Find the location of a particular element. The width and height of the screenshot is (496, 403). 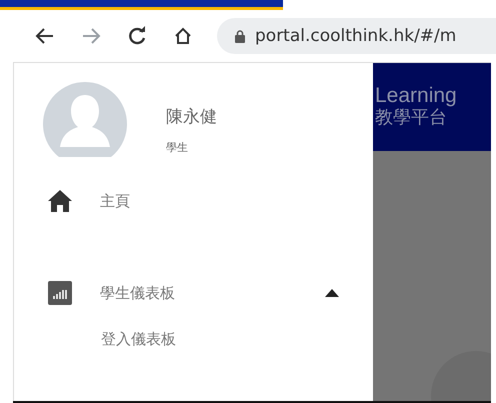

bar-chart-icon is located at coordinates (60, 293).